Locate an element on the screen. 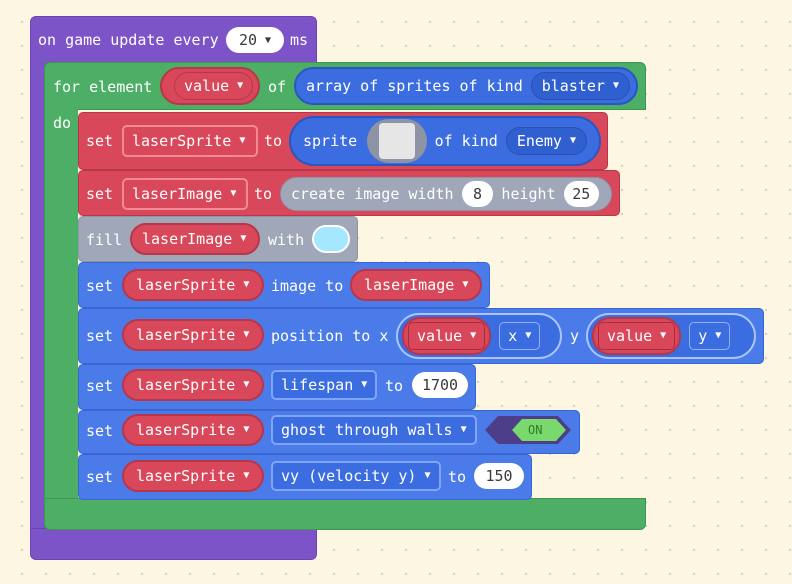  y-label: y is located at coordinates (575, 336).